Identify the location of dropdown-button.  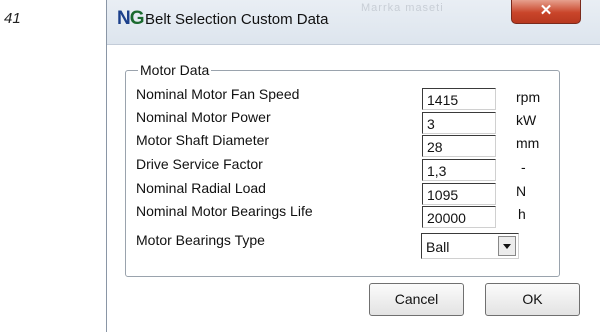
(507, 246).